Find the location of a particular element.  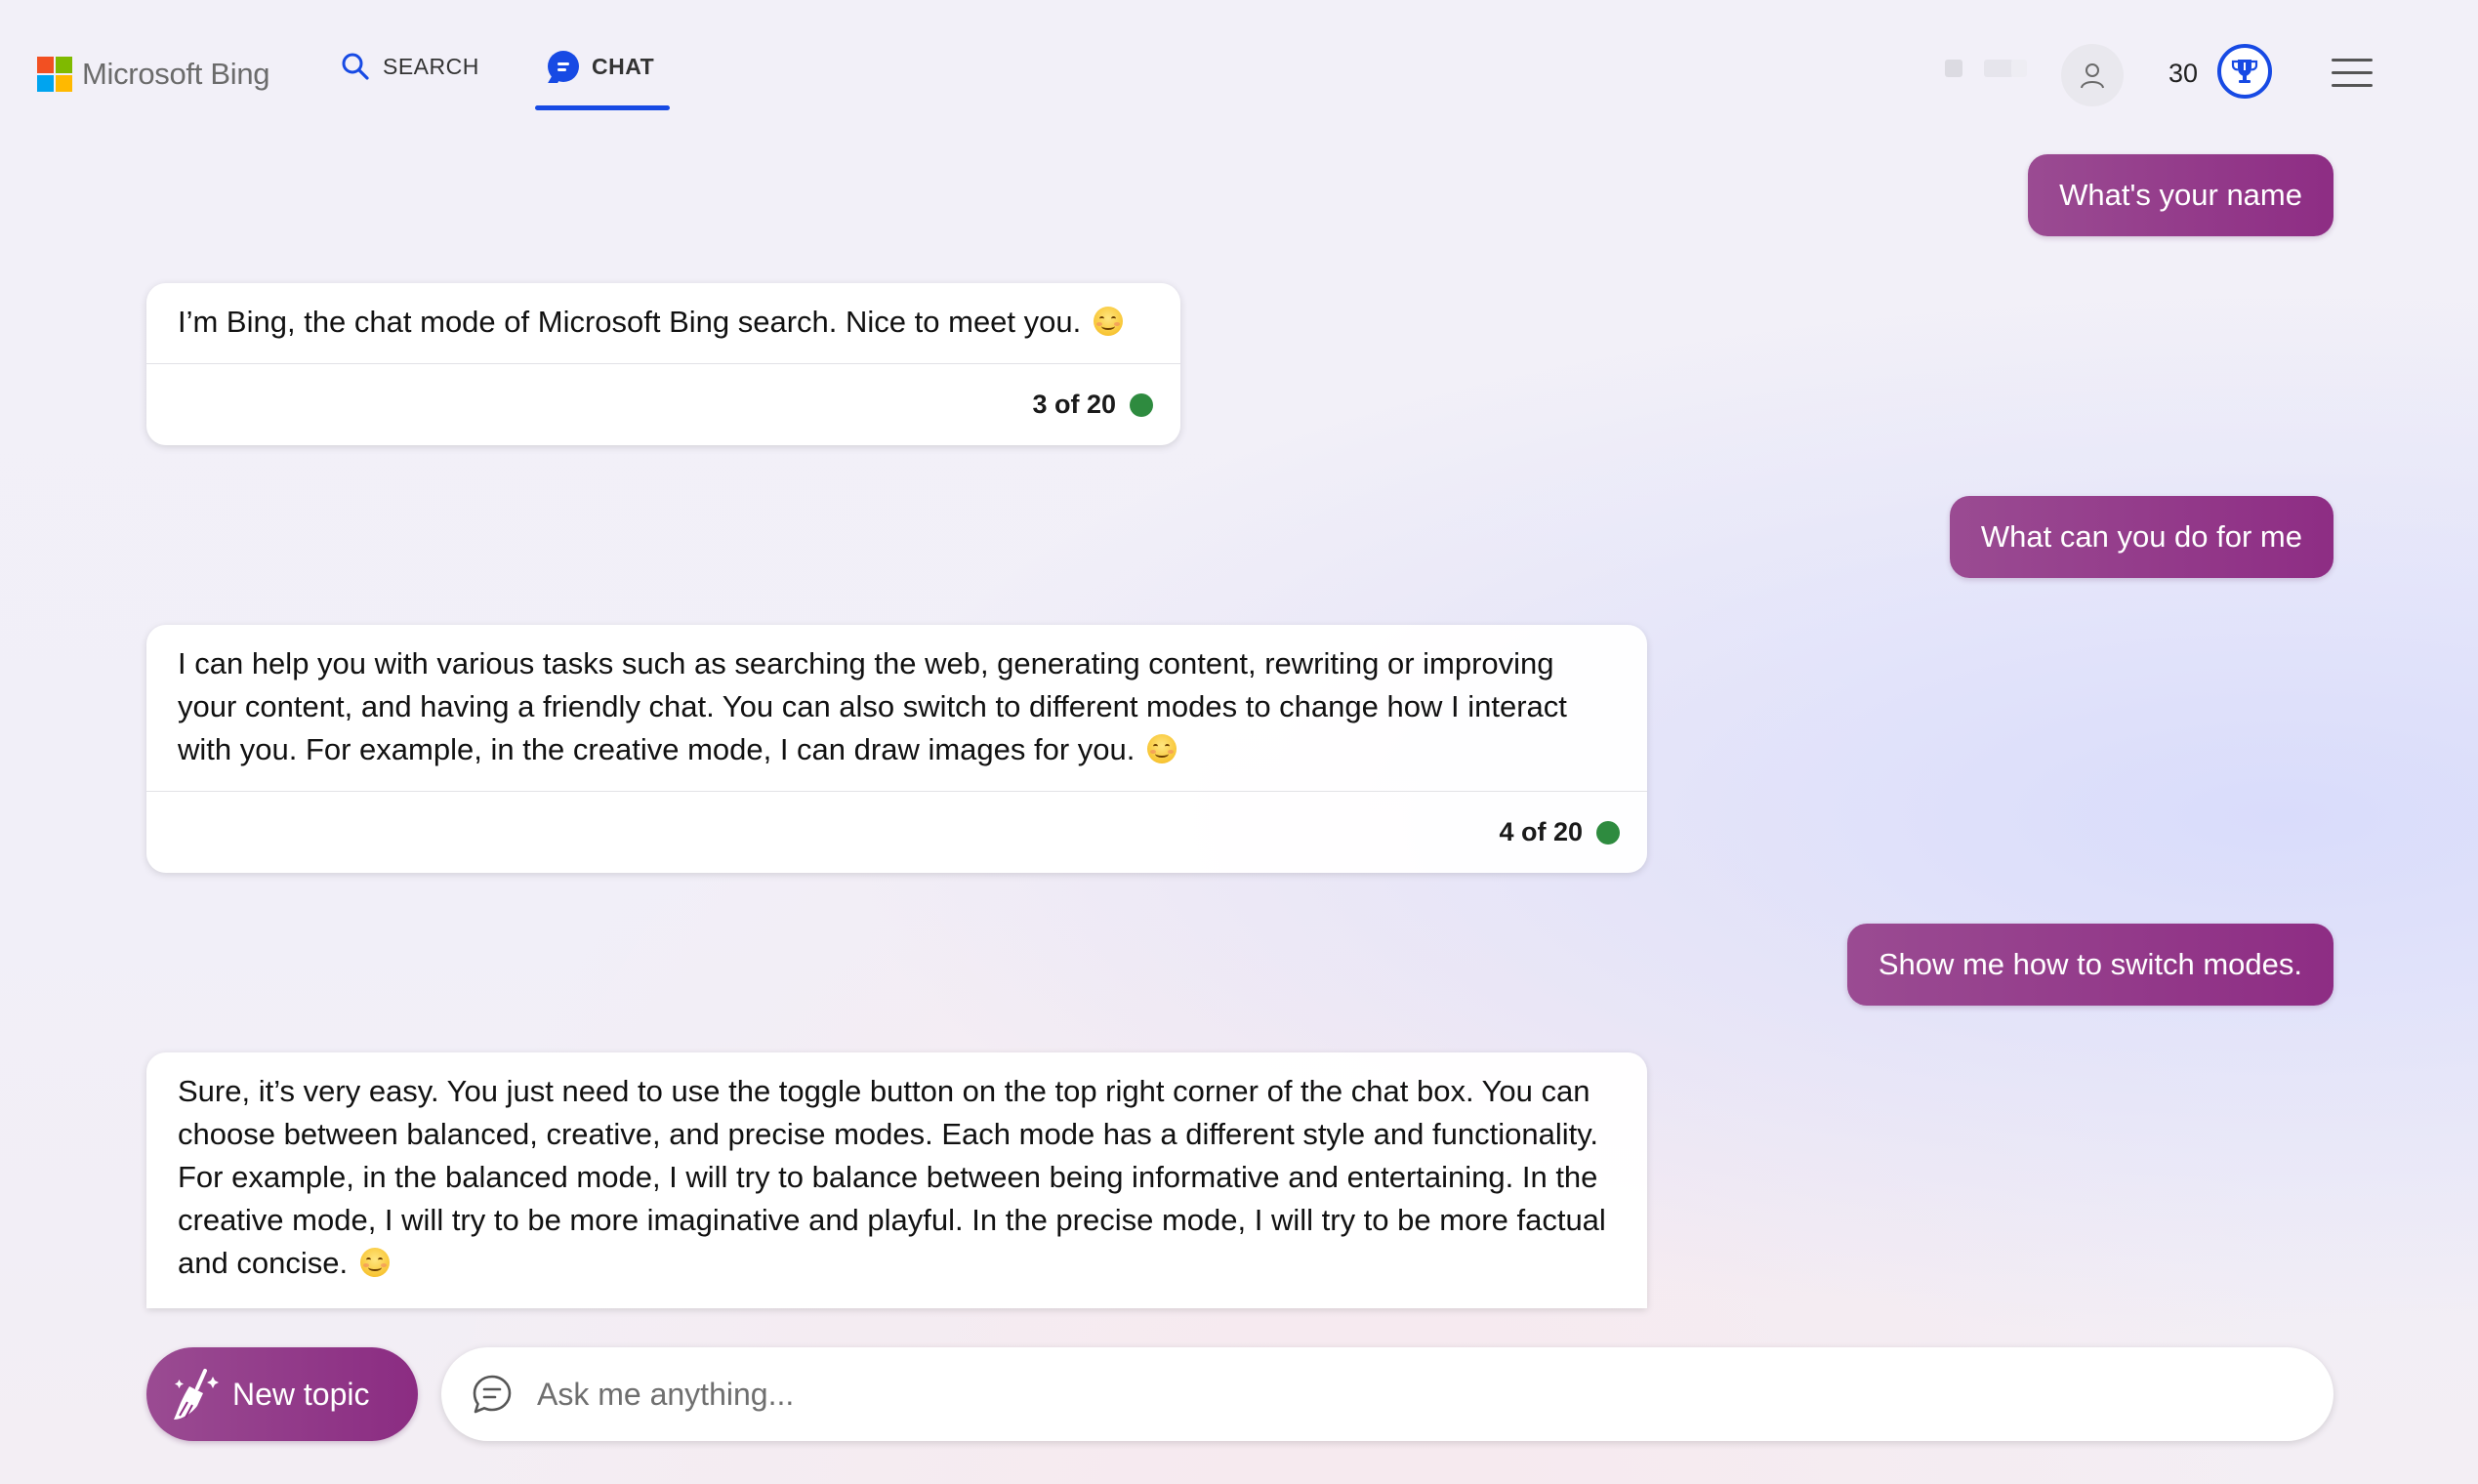

user-message-text: What's your name is located at coordinates (2180, 195).